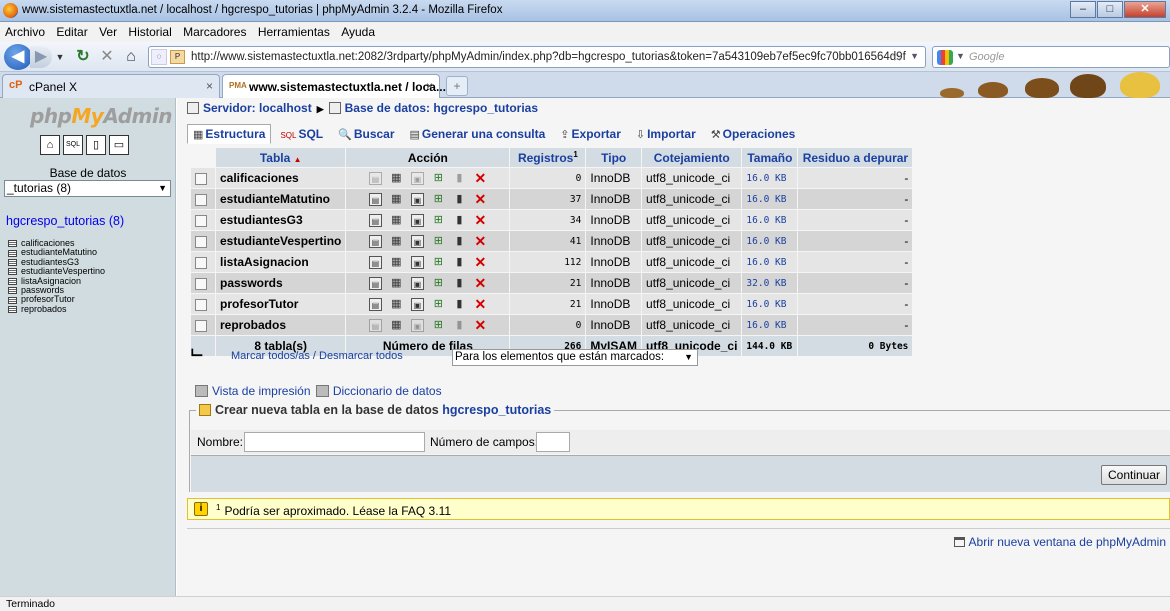  I want to click on table-name: listaAsignacion, so click(281, 262).